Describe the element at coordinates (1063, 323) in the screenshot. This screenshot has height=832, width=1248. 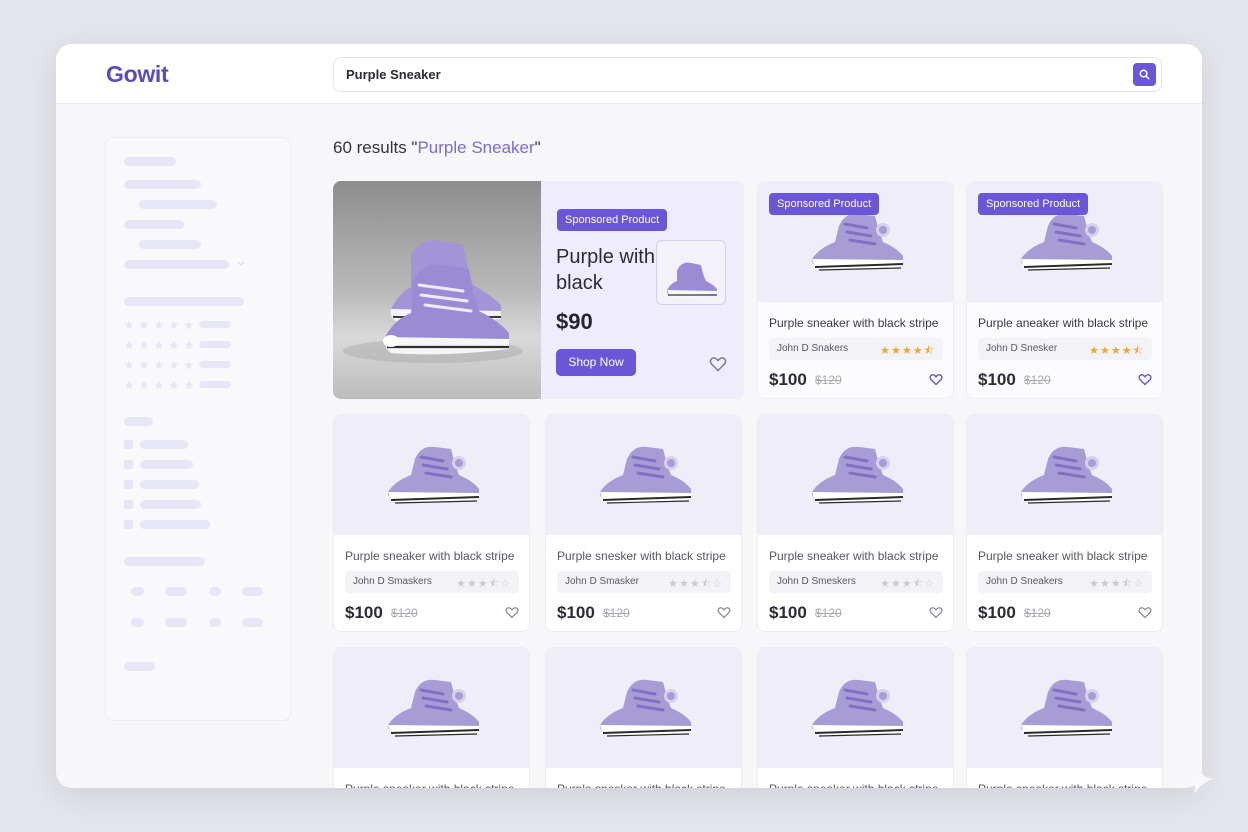
I see `product-title: Purple aneaker with black stripe` at that location.